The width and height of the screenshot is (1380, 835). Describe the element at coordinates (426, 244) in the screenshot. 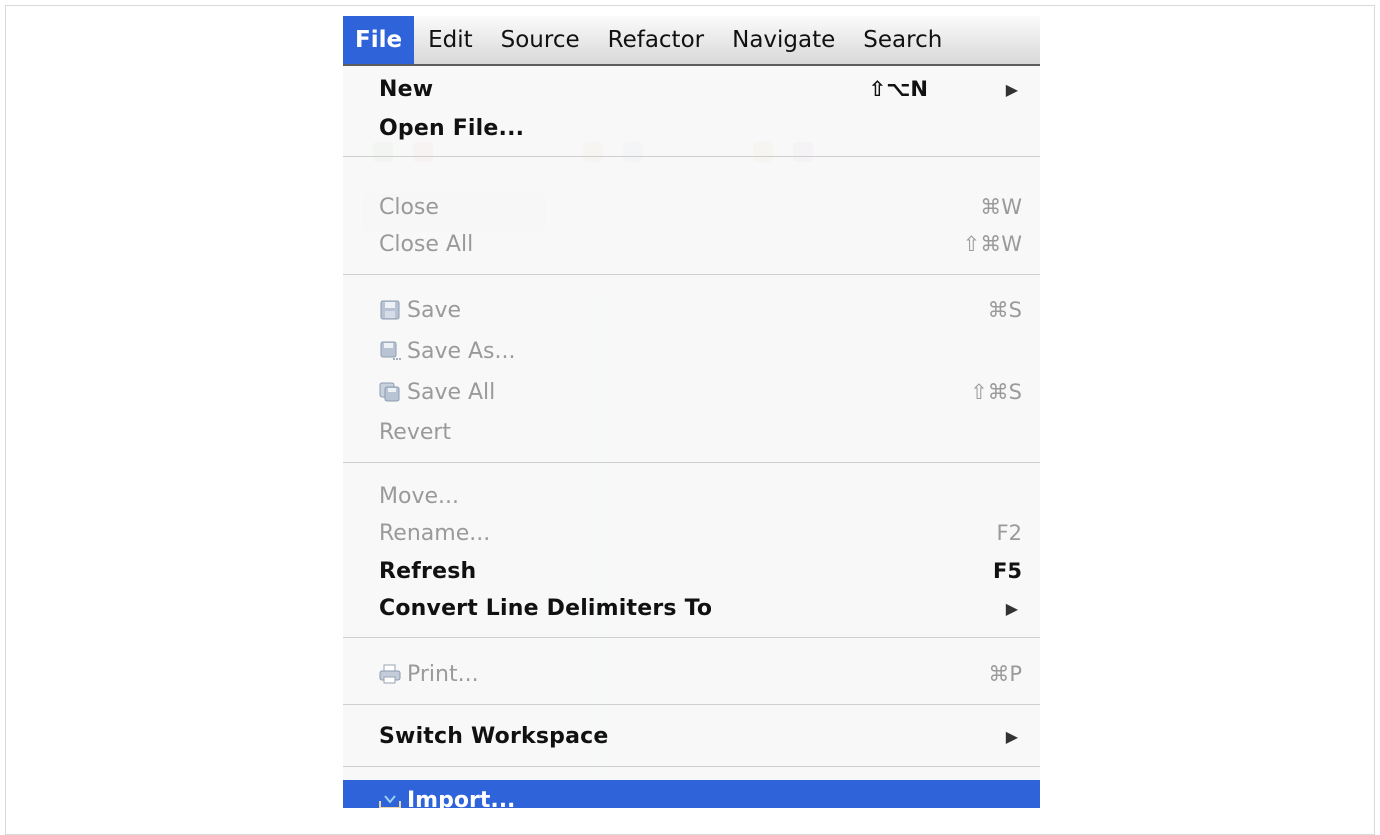

I see `menu-item-close-all-label: Close All` at that location.